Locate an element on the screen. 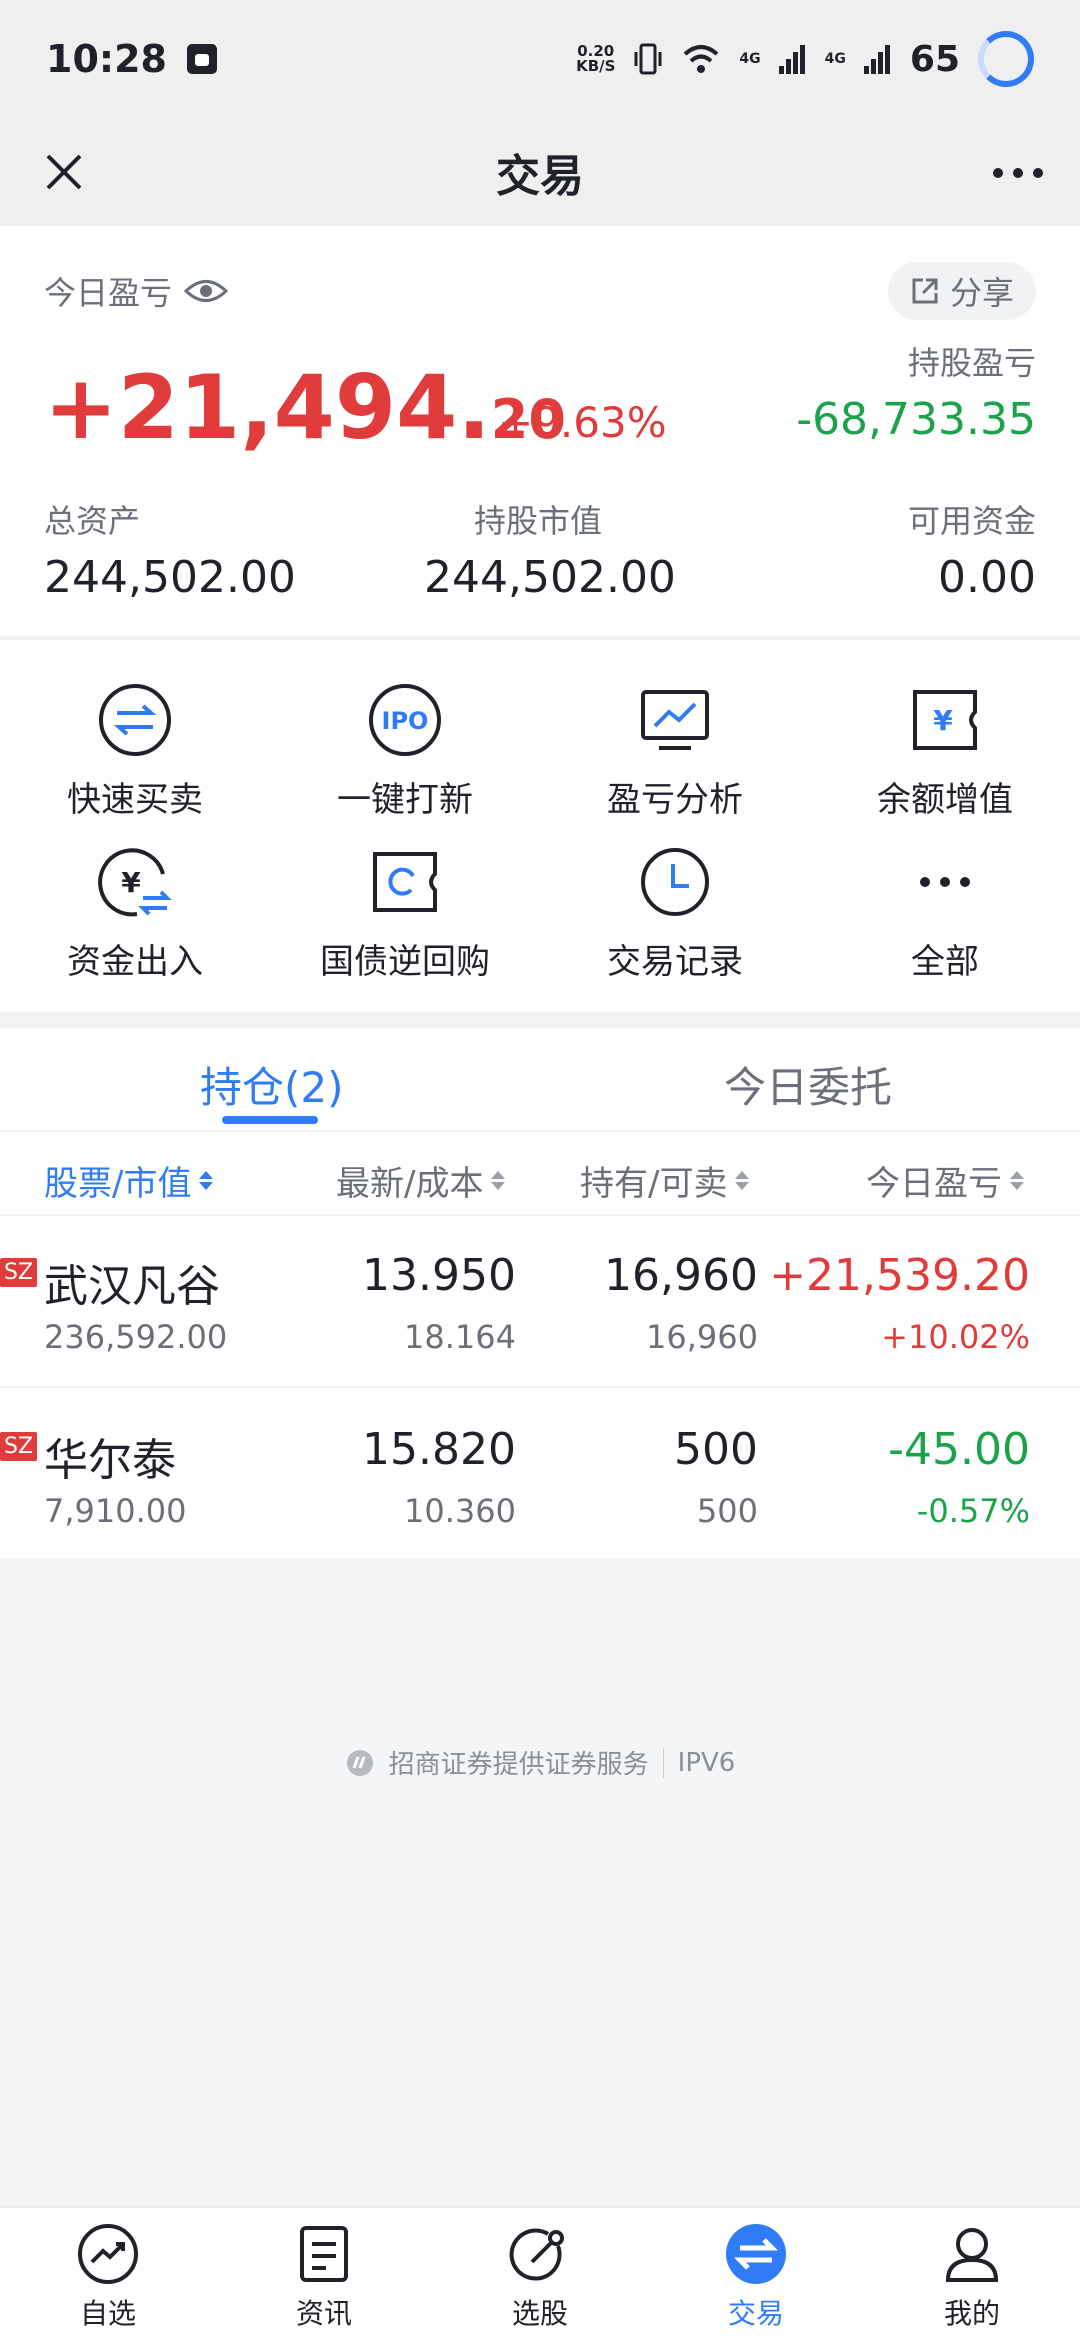  news-icon is located at coordinates (324, 2254).